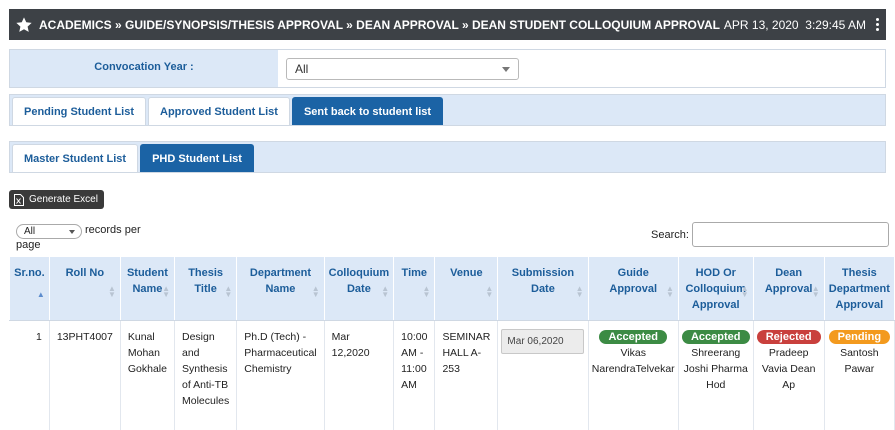  Describe the element at coordinates (29, 375) in the screenshot. I see `cell-srno: 1` at that location.